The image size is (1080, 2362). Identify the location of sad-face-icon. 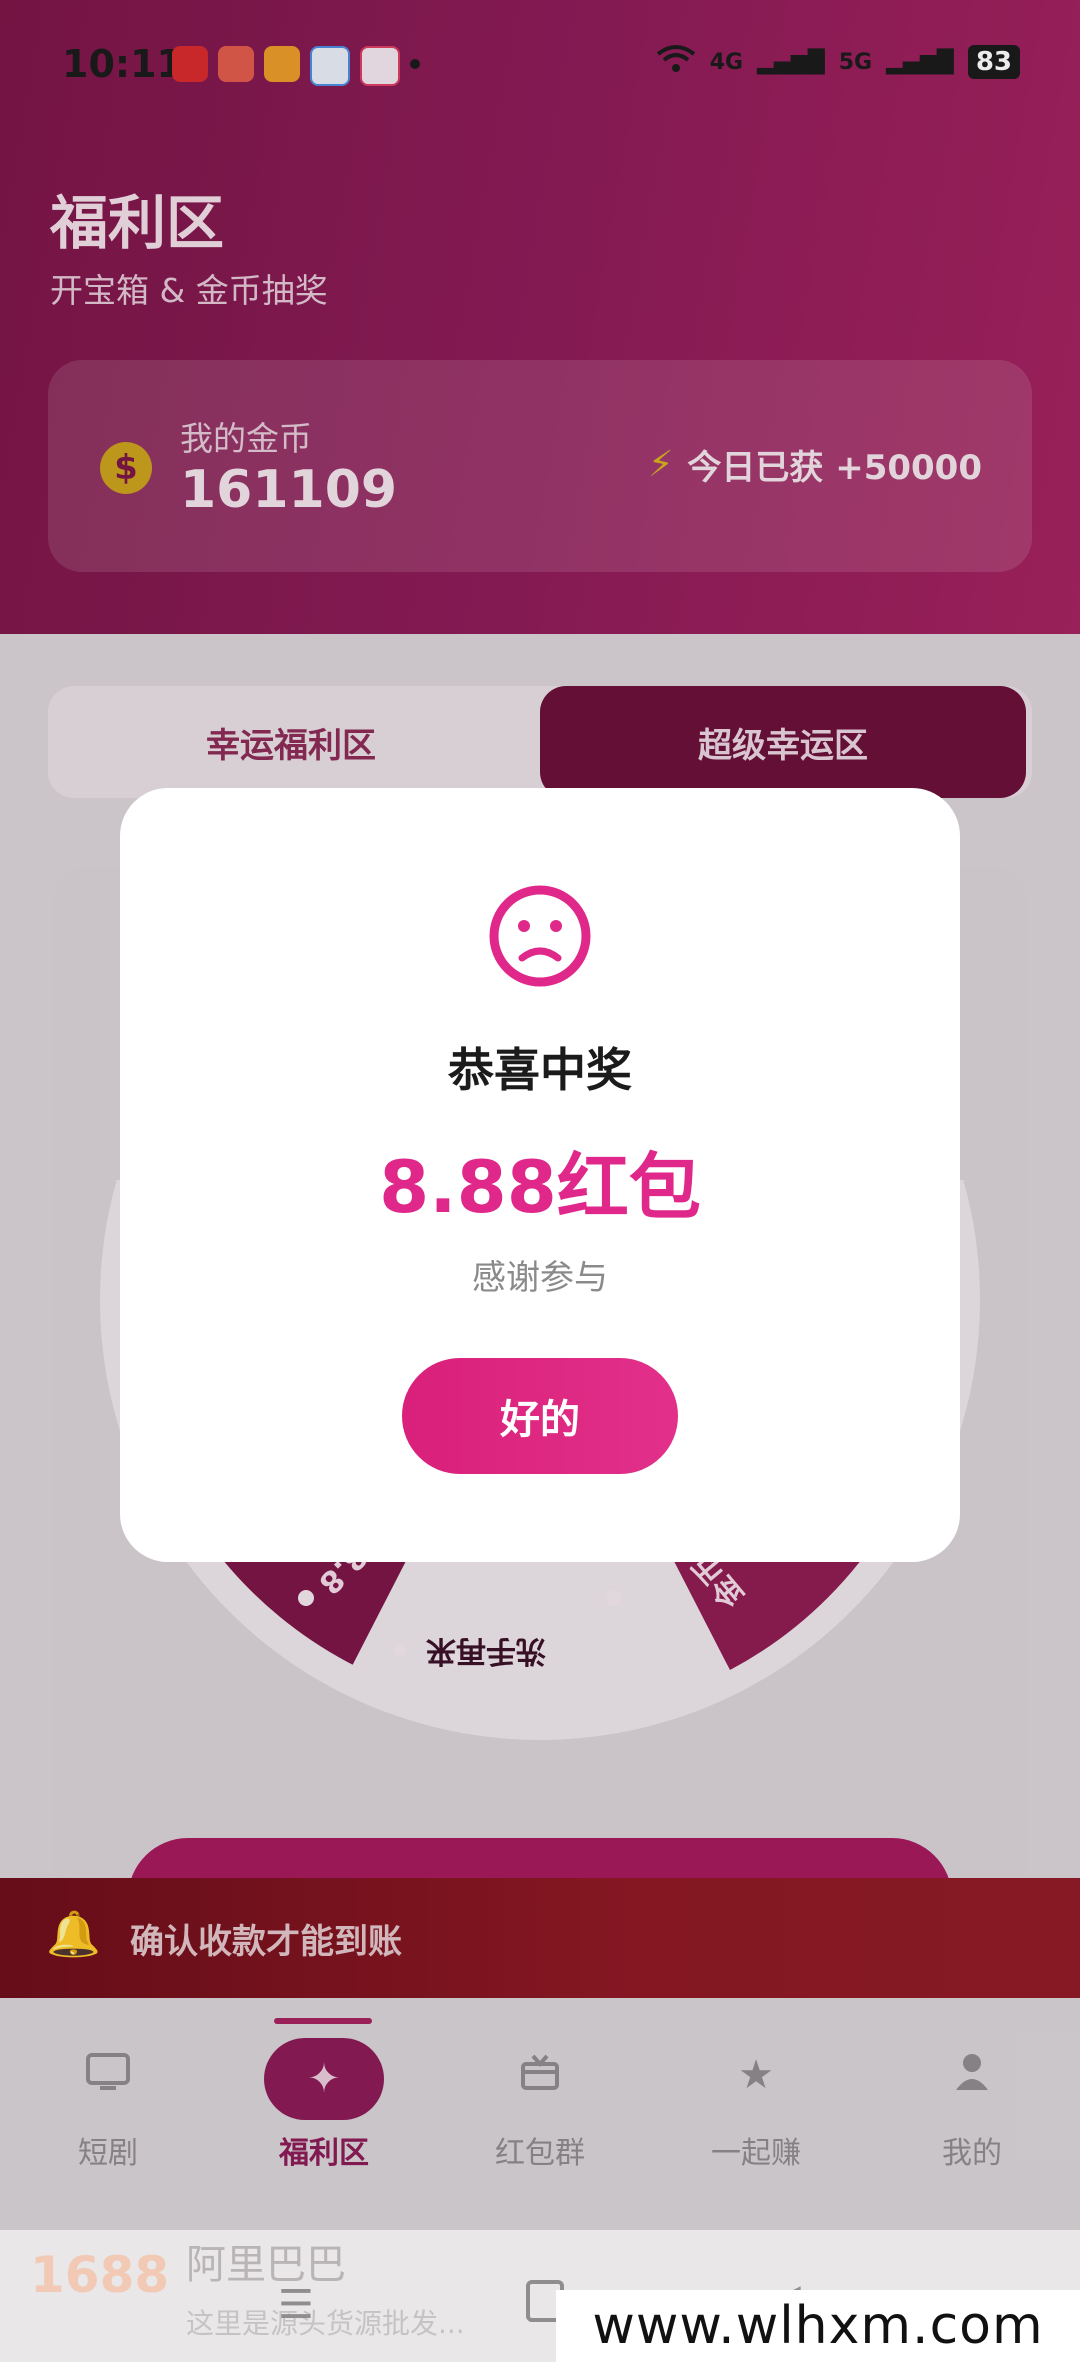
(540, 936).